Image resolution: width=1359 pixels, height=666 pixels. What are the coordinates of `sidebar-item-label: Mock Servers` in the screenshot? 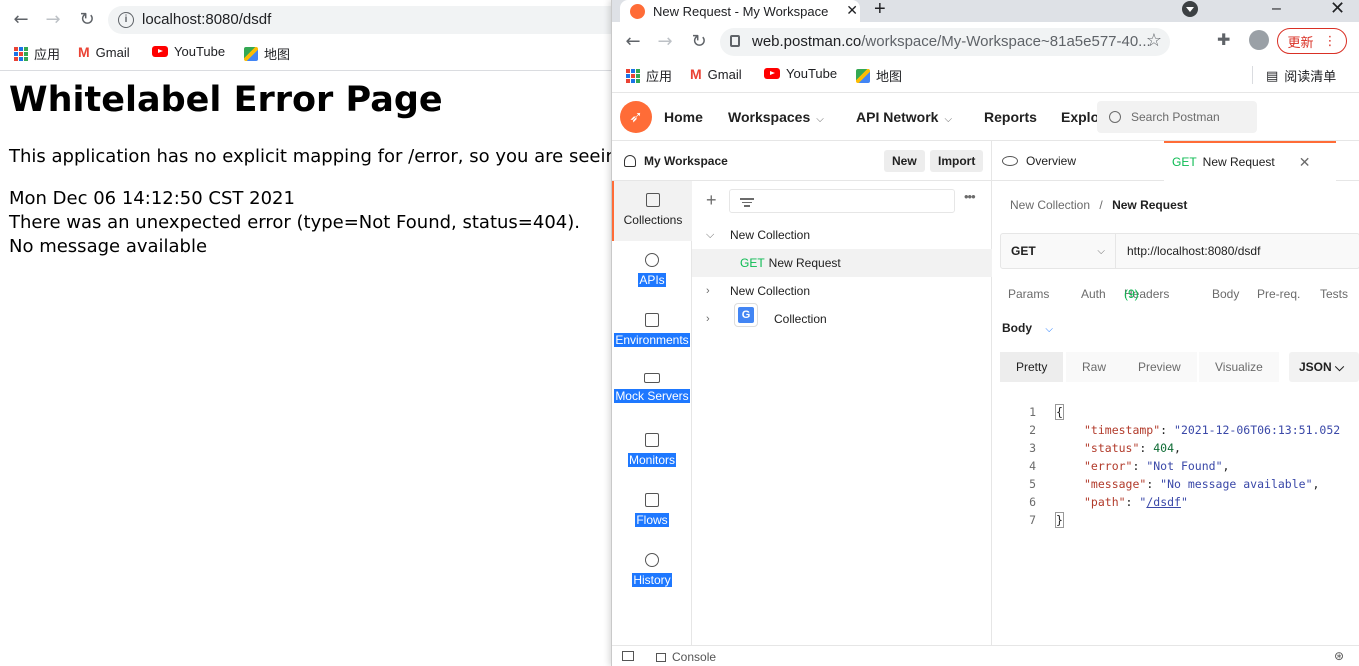 It's located at (652, 396).